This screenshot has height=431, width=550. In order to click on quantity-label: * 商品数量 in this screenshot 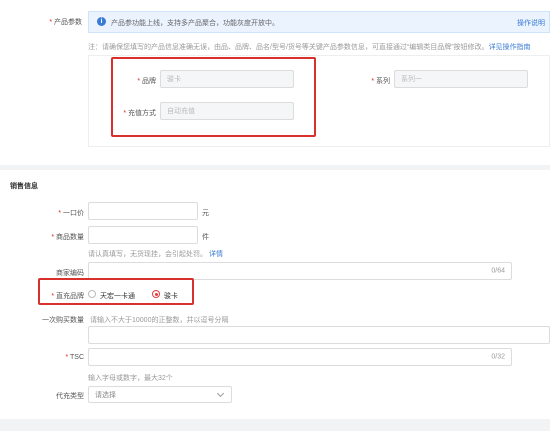, I will do `click(67, 237)`.